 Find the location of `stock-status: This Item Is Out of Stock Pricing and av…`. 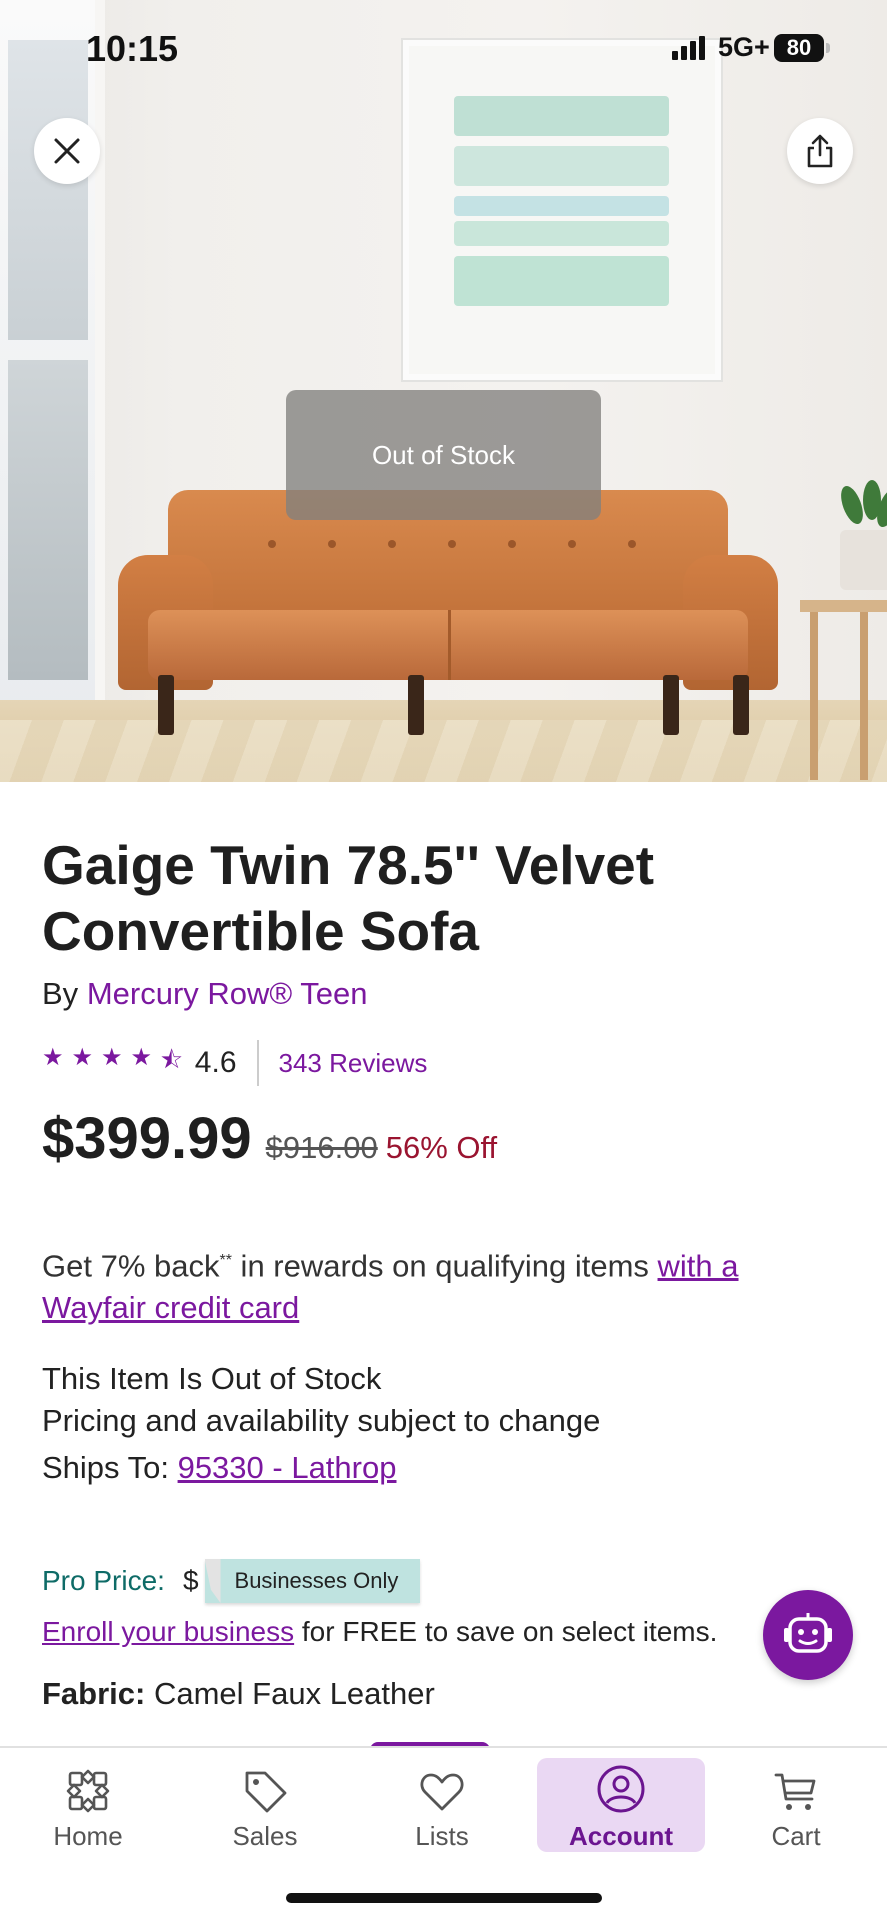

stock-status: This Item Is Out of Stock Pricing and av… is located at coordinates (321, 1400).